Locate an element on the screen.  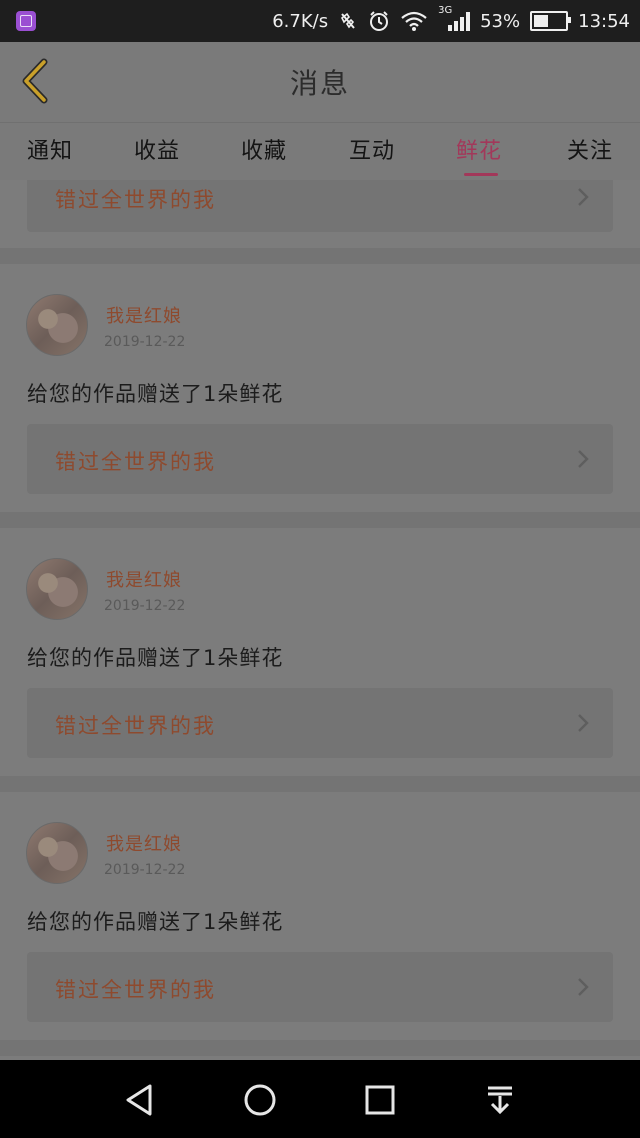
active-tab-indicator is located at coordinates (481, 174).